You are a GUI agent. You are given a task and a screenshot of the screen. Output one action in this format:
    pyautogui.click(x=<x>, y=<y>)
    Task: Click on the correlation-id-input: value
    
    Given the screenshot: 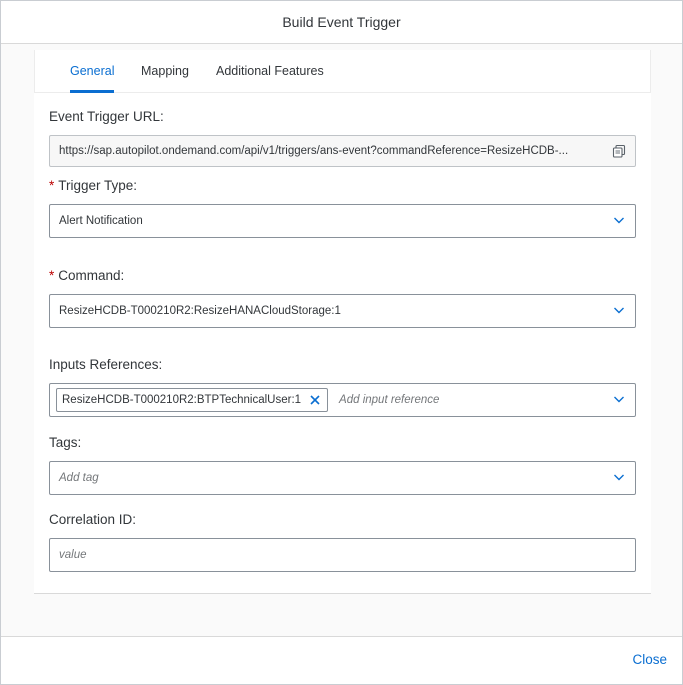 What is the action you would take?
    pyautogui.click(x=342, y=555)
    